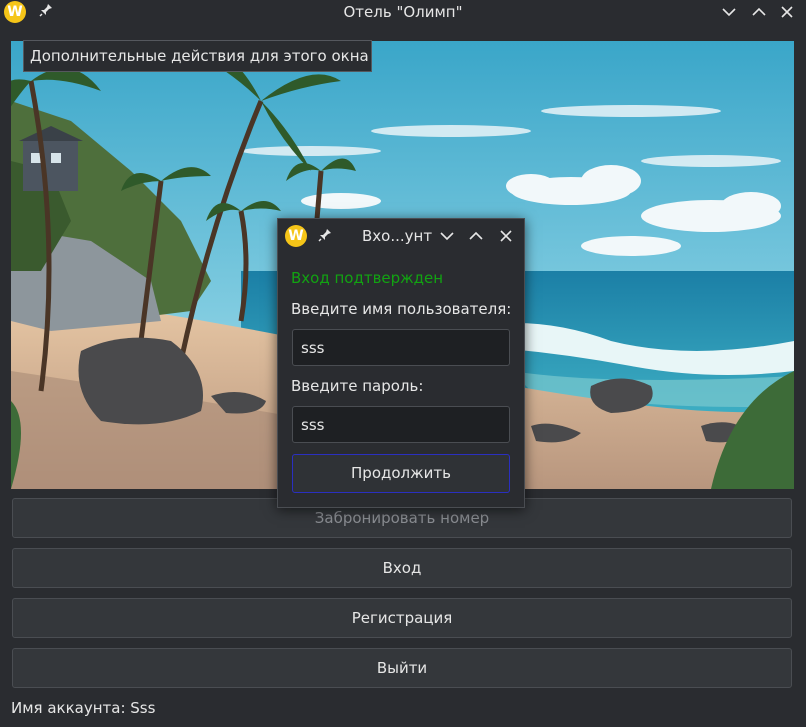 The height and width of the screenshot is (727, 806). What do you see at coordinates (401, 473) in the screenshot?
I see `continue-button: Продолжить` at bounding box center [401, 473].